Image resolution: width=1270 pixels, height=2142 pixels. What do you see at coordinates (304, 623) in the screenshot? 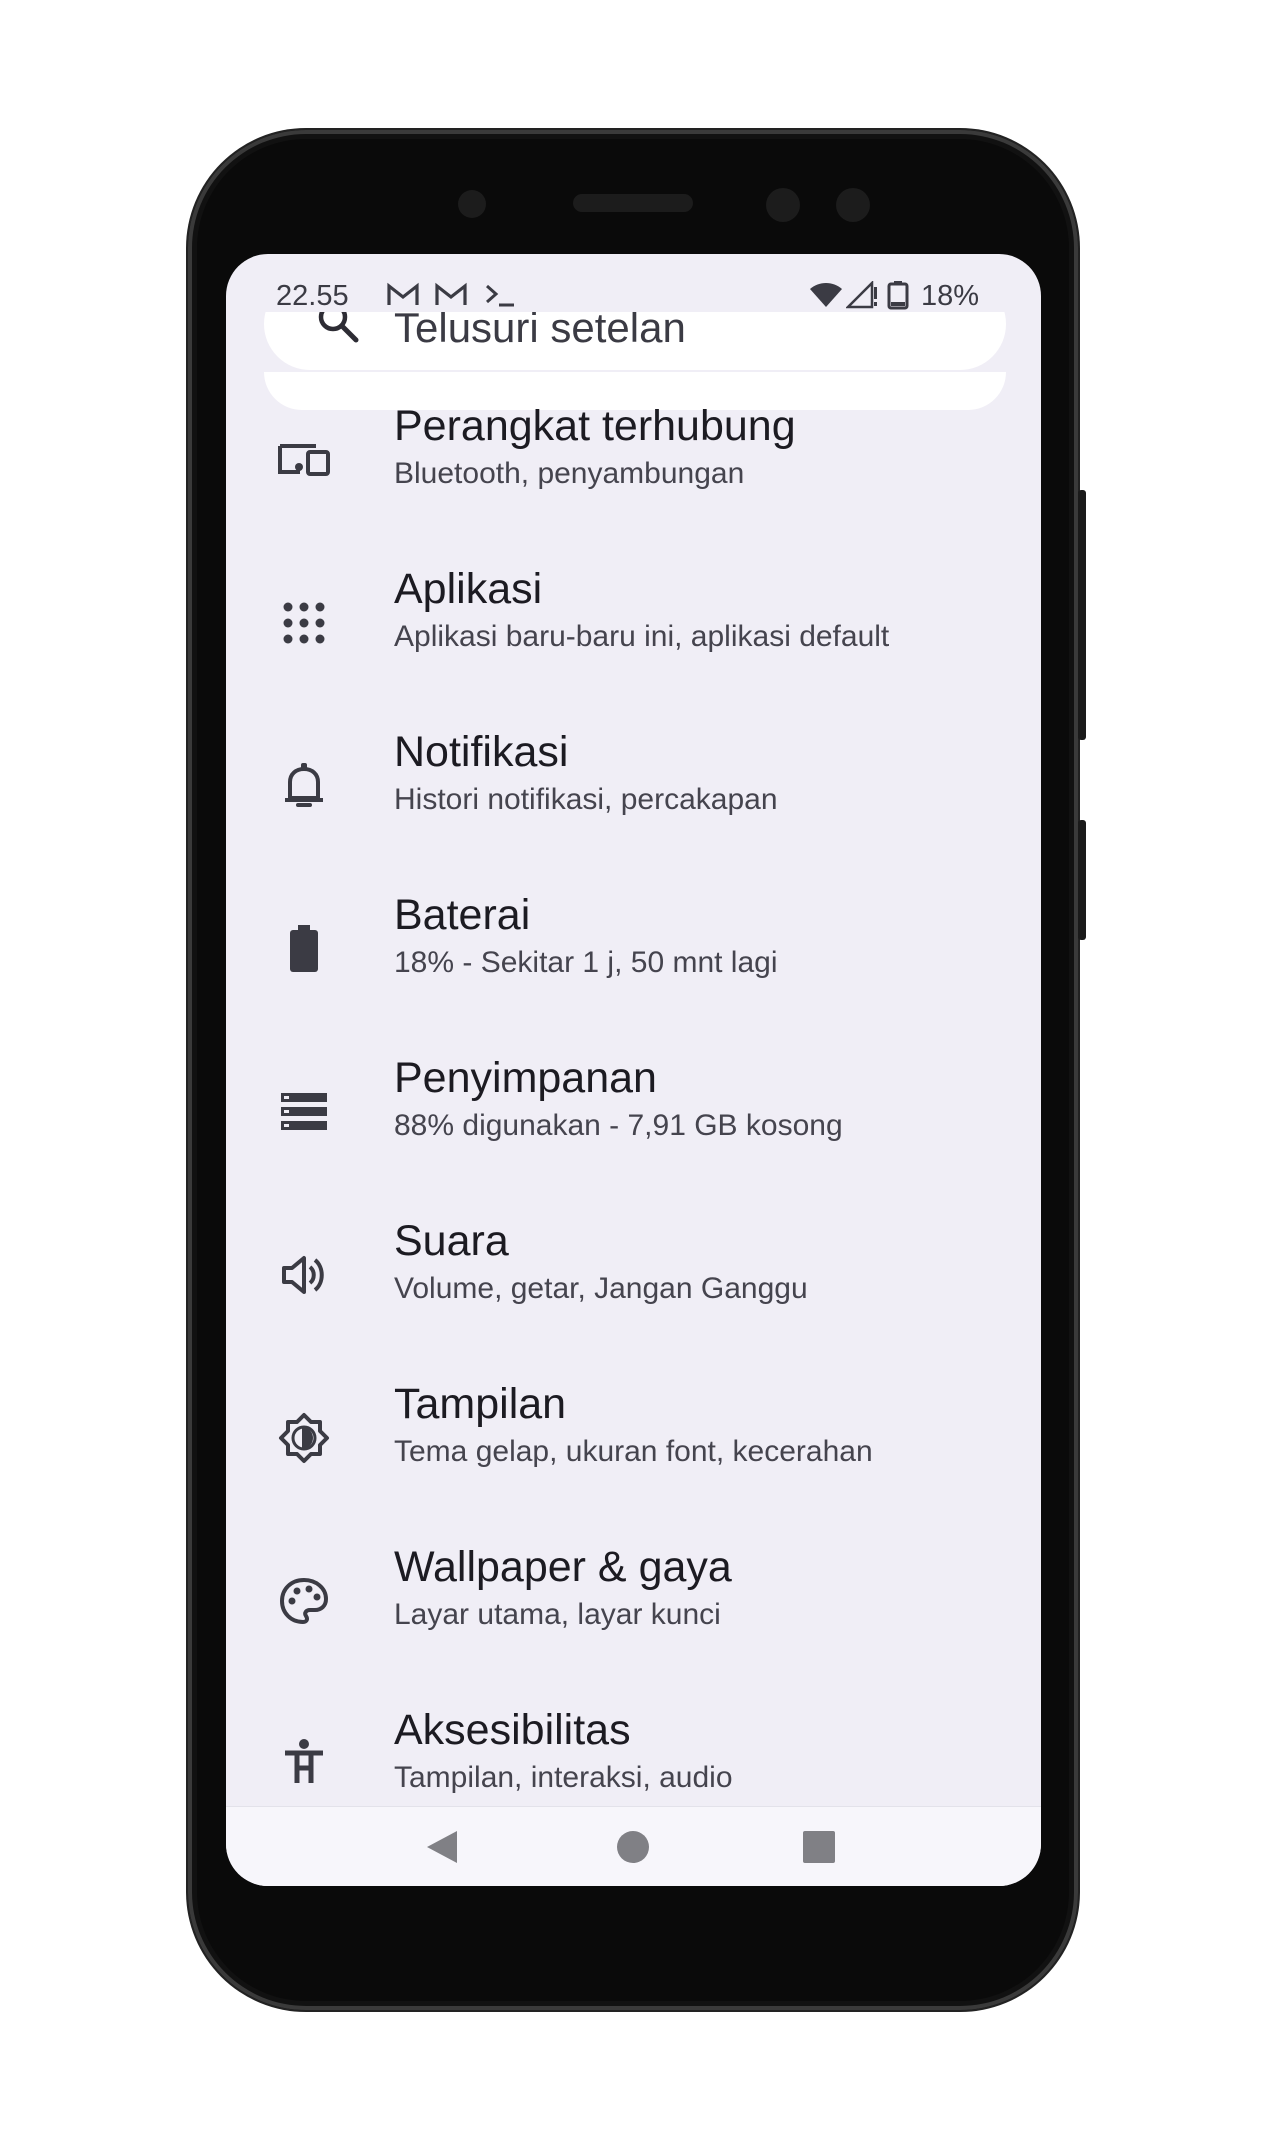
I see `apps-icon` at bounding box center [304, 623].